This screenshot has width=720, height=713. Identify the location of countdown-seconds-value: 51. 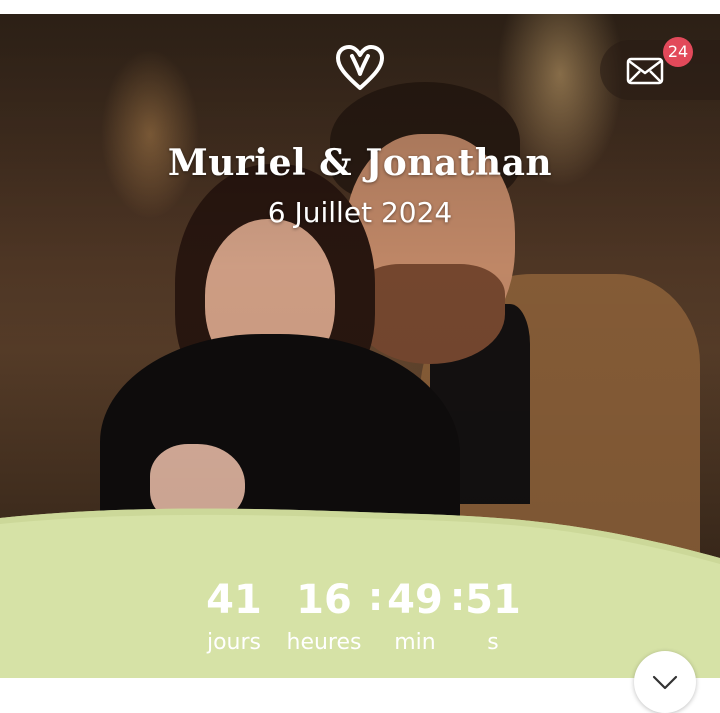
(493, 600).